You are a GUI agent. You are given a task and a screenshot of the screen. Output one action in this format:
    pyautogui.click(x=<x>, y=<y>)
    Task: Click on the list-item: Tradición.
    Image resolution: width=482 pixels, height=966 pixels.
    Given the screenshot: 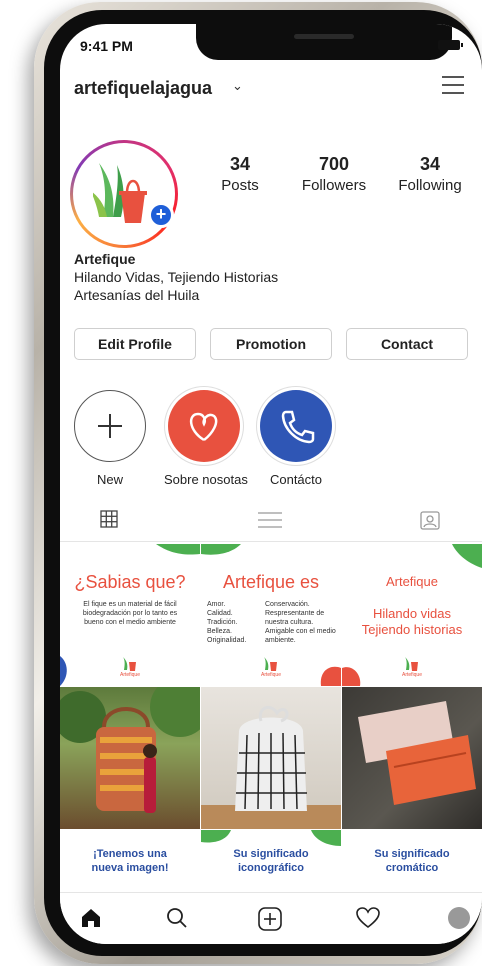 What is the action you would take?
    pyautogui.click(x=222, y=622)
    